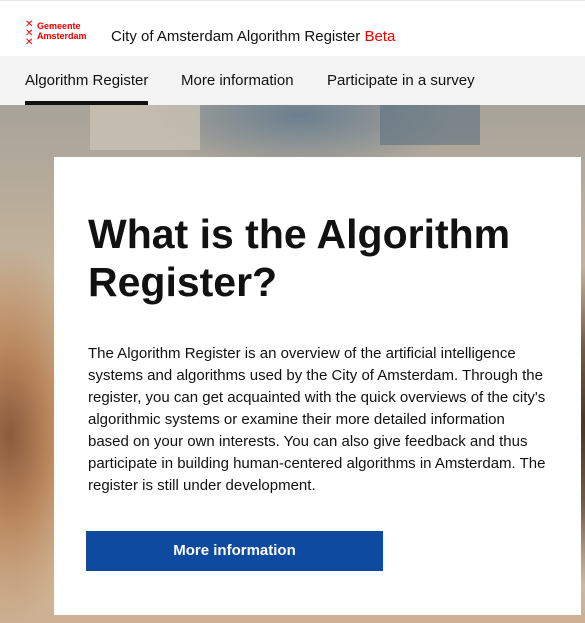 This screenshot has width=585, height=623. I want to click on page-title: What is the Algorithm Register?, so click(299, 258).